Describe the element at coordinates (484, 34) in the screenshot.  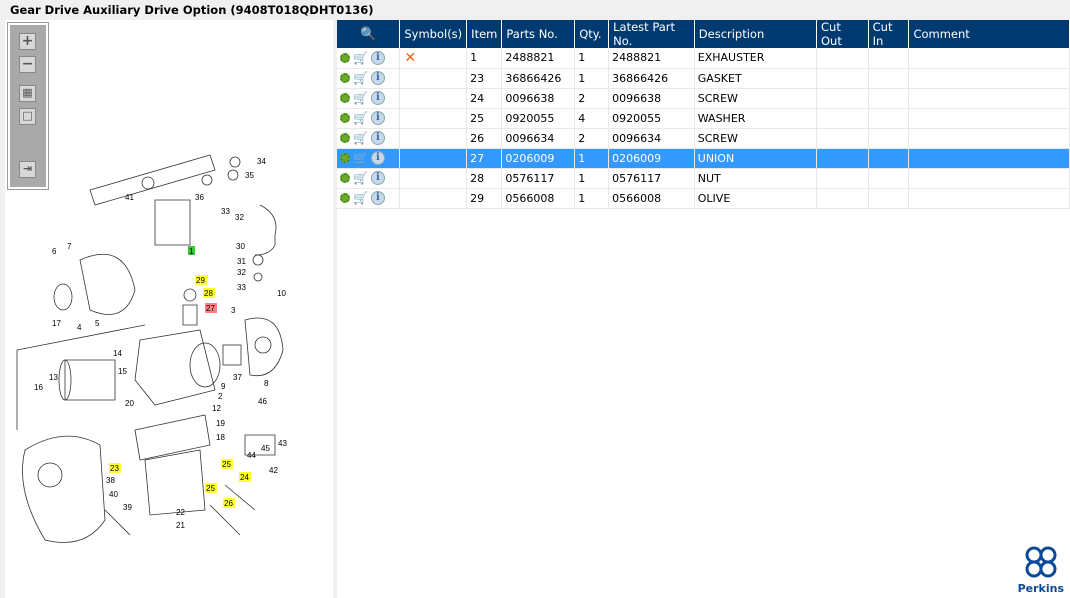
I see `column-header: Item` at that location.